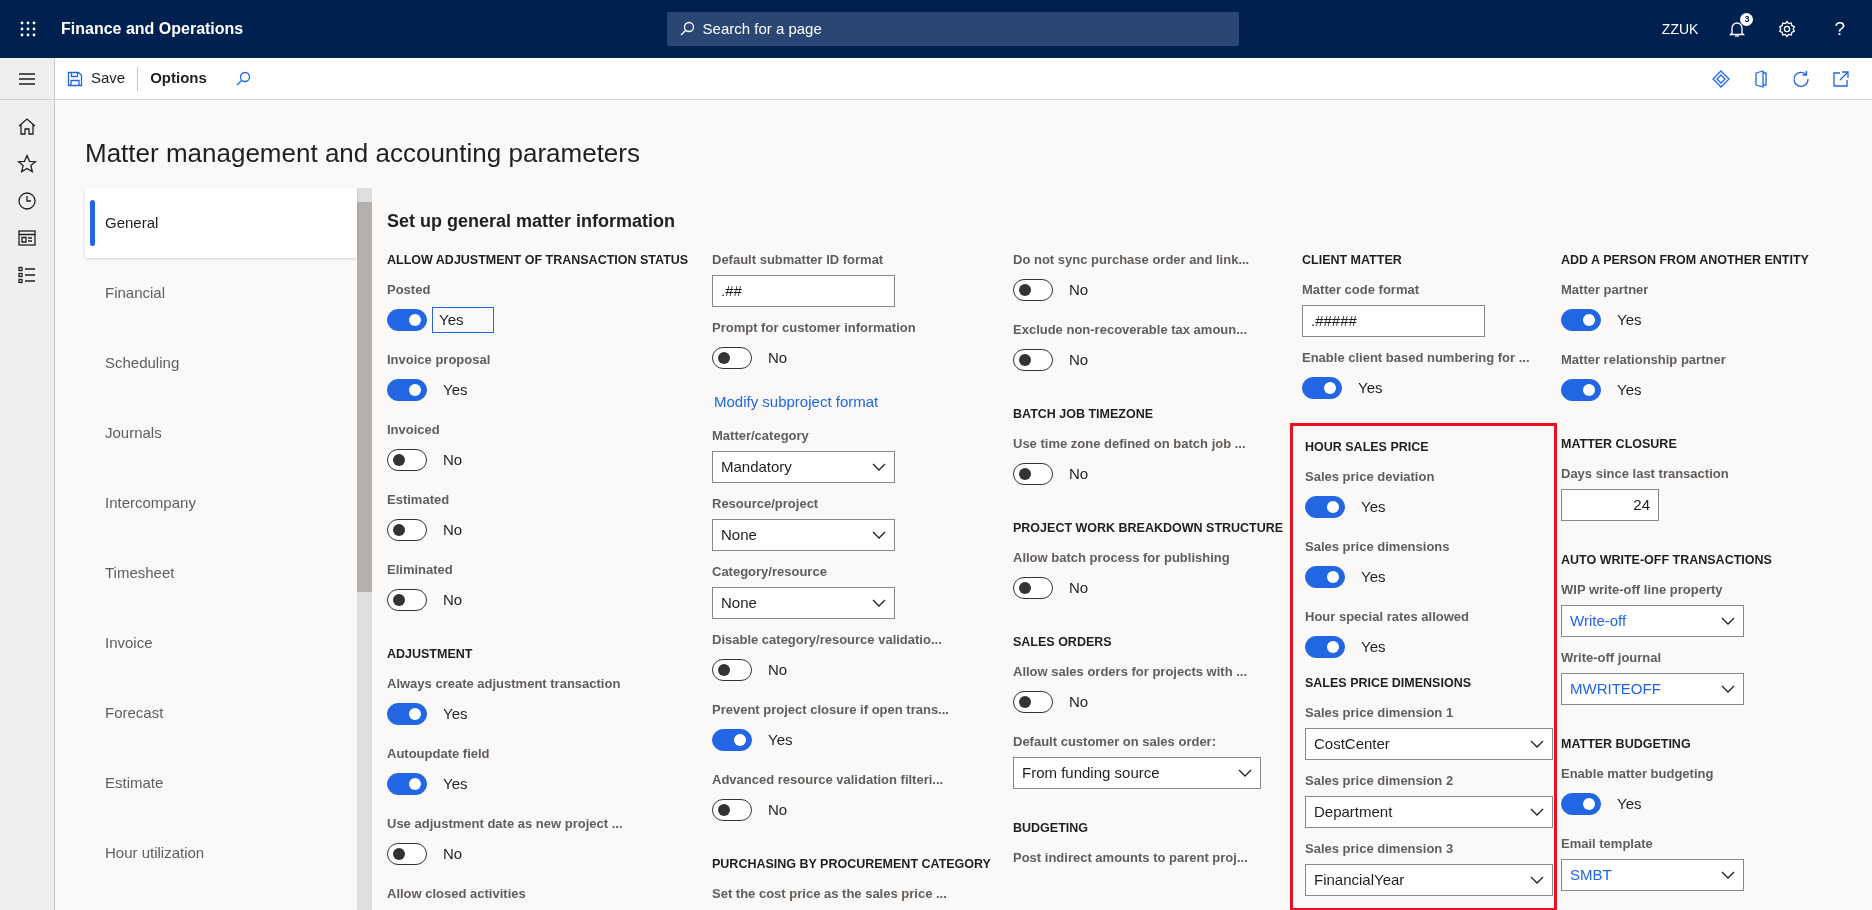 The height and width of the screenshot is (910, 1872). What do you see at coordinates (430, 654) in the screenshot?
I see `section-heading: ADJUSTMENT` at bounding box center [430, 654].